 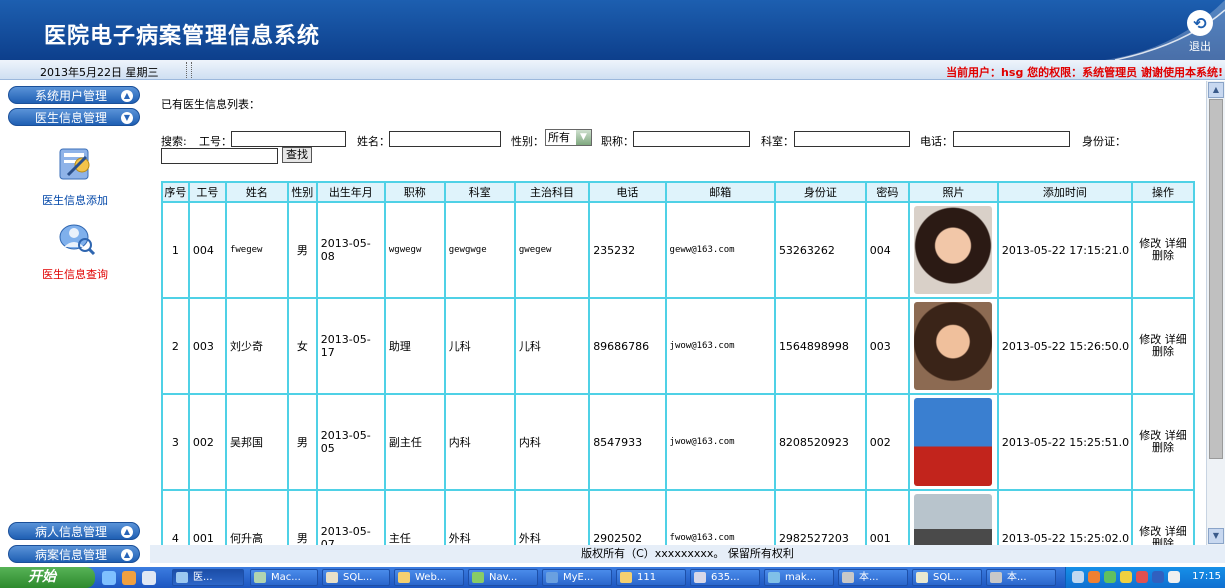 I want to click on phone-input, so click(x=1011, y=139).